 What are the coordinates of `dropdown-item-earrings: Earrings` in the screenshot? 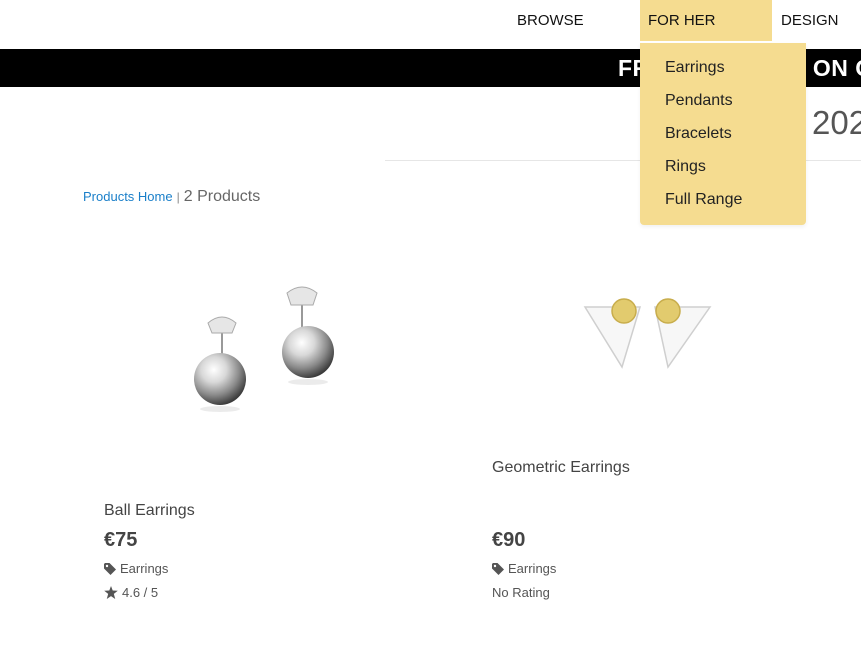 It's located at (695, 68).